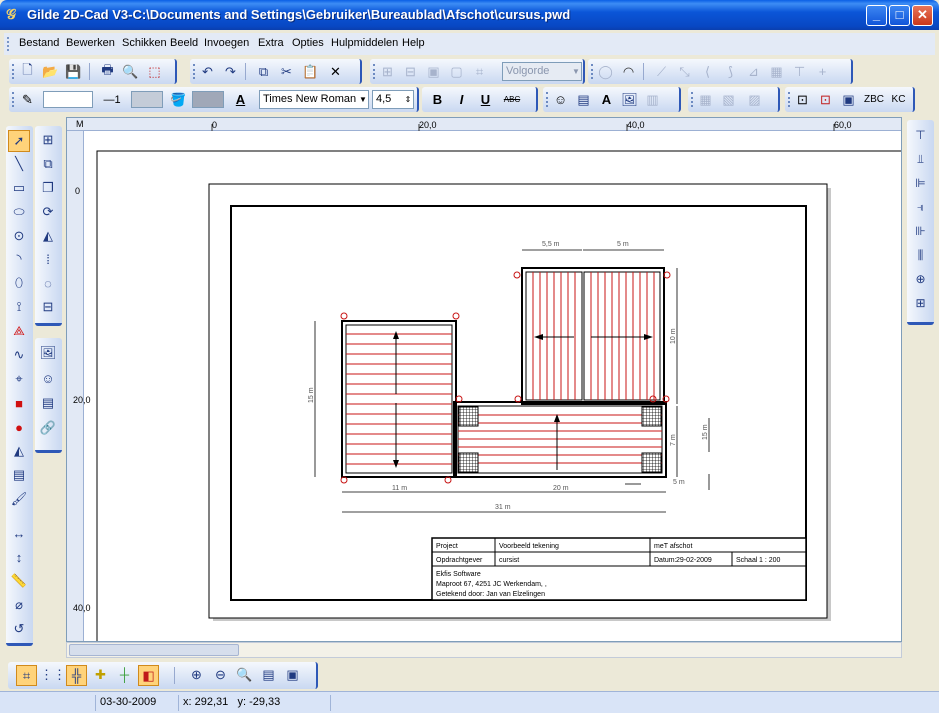 Image resolution: width=939 pixels, height=713 pixels. I want to click on horizontal-dimension-icon: ↔, so click(19, 533).